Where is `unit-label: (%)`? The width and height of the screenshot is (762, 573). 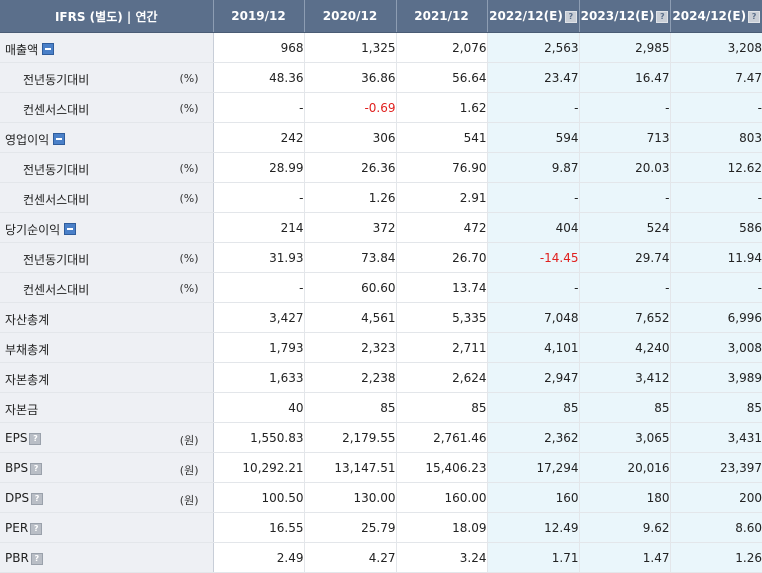
unit-label: (%) is located at coordinates (189, 168).